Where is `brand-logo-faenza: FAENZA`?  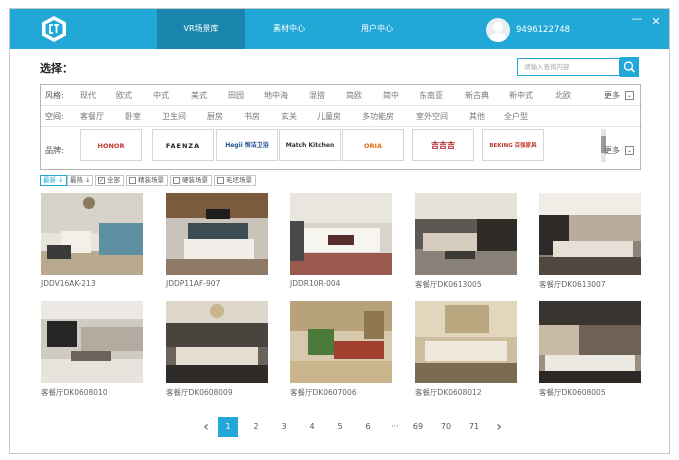 brand-logo-faenza: FAENZA is located at coordinates (183, 145).